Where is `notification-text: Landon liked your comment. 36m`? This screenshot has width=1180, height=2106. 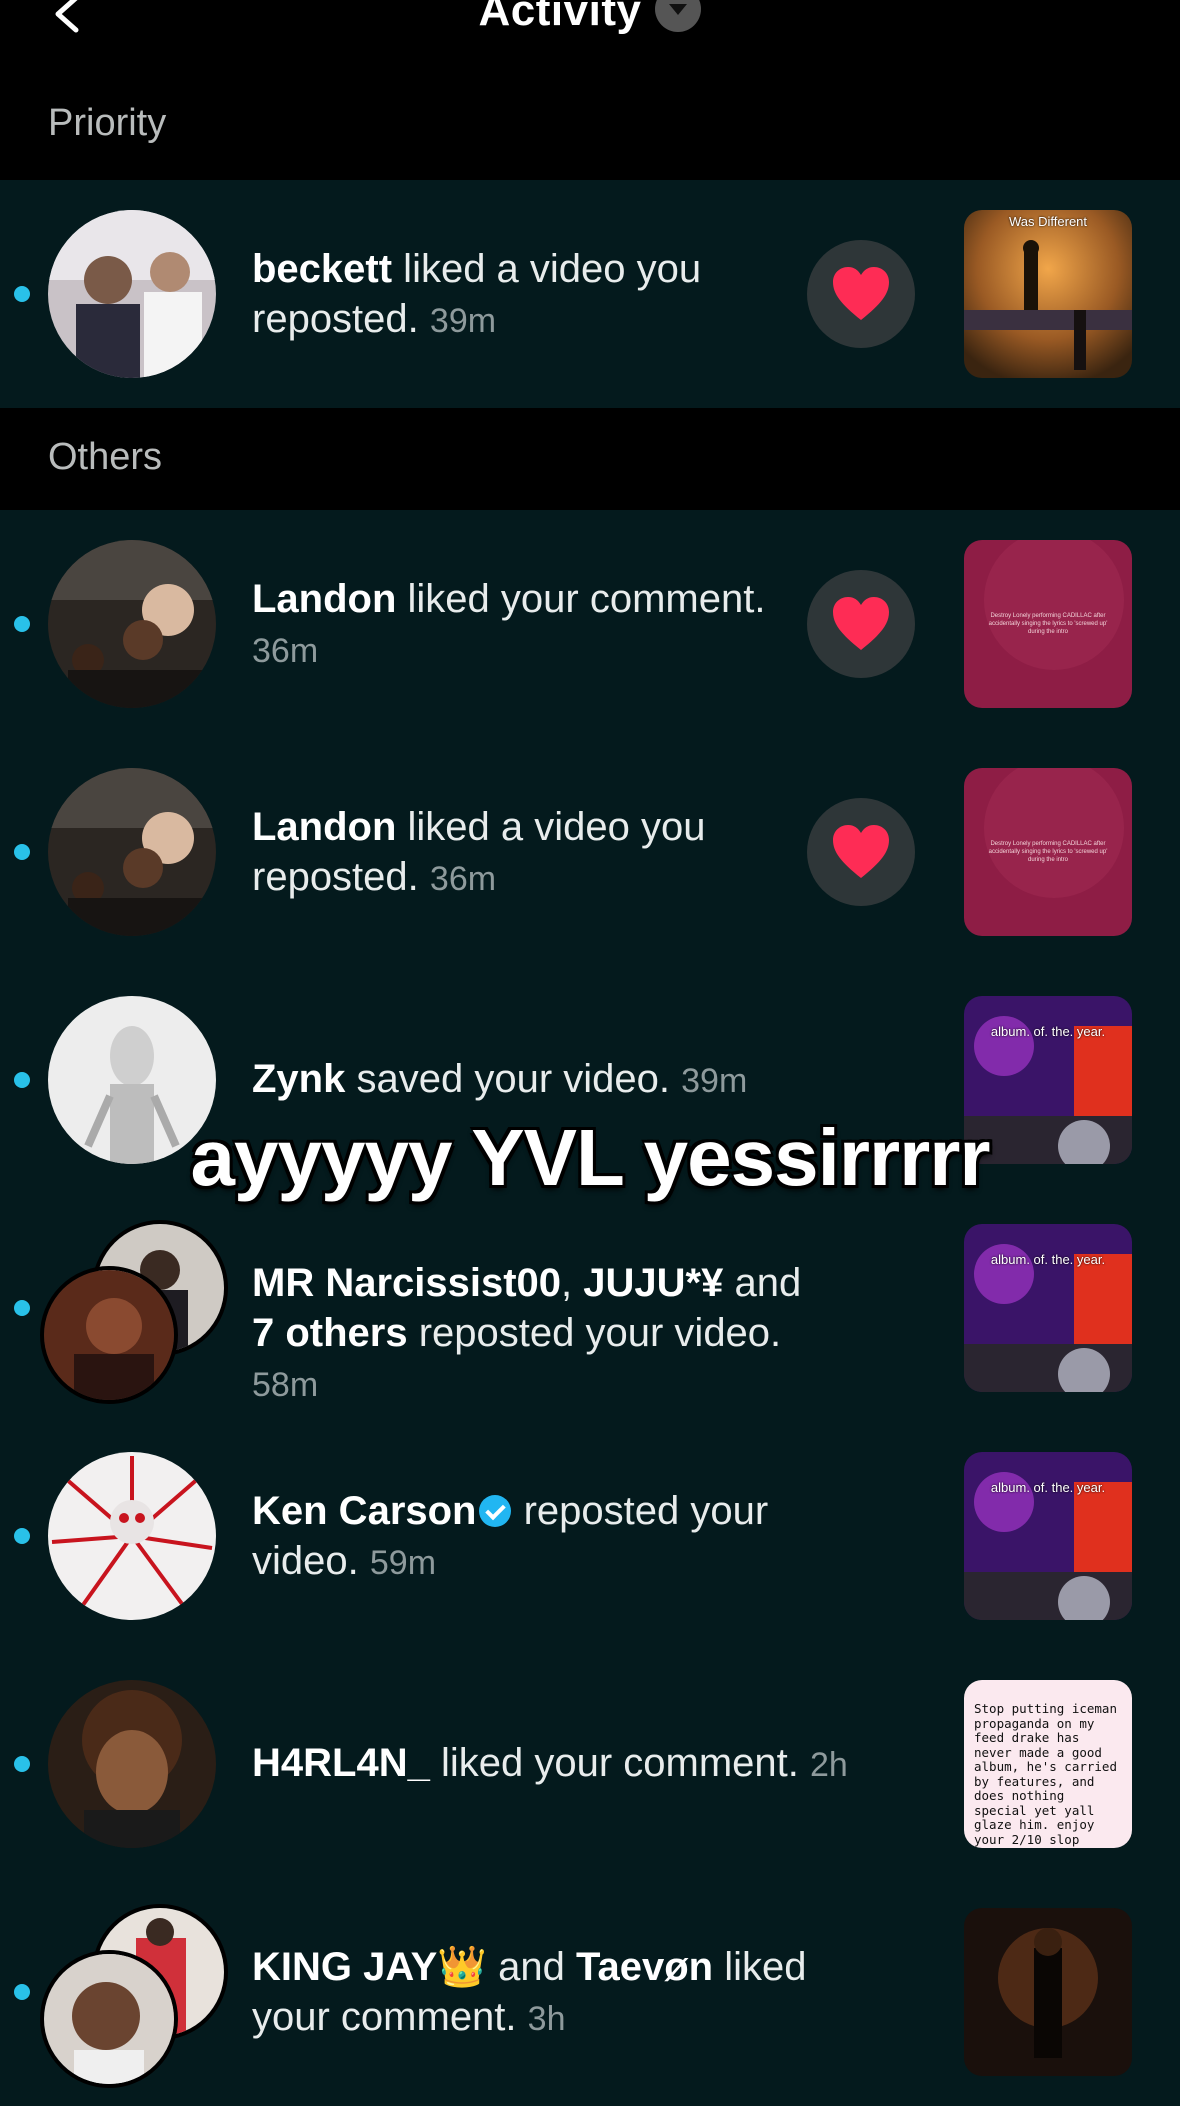 notification-text: Landon liked your comment. 36m is located at coordinates (509, 623).